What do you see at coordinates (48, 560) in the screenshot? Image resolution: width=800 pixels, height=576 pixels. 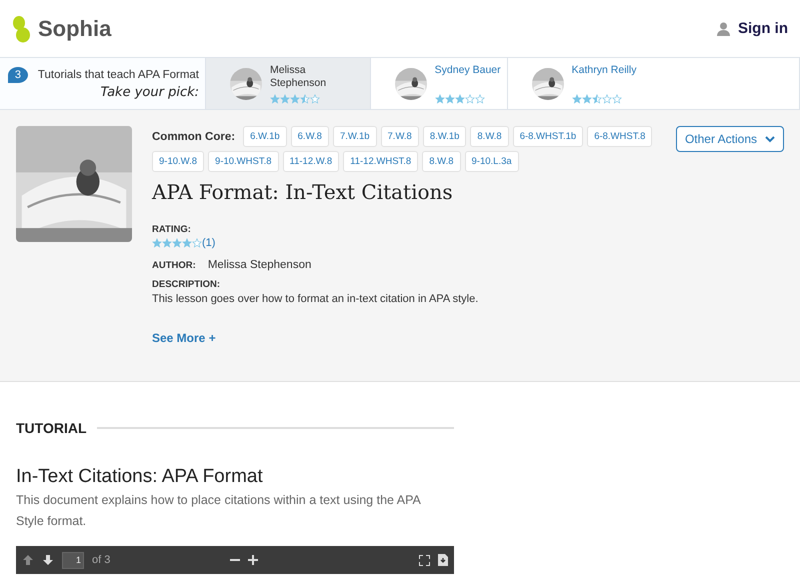 I see `arrow-down-icon` at bounding box center [48, 560].